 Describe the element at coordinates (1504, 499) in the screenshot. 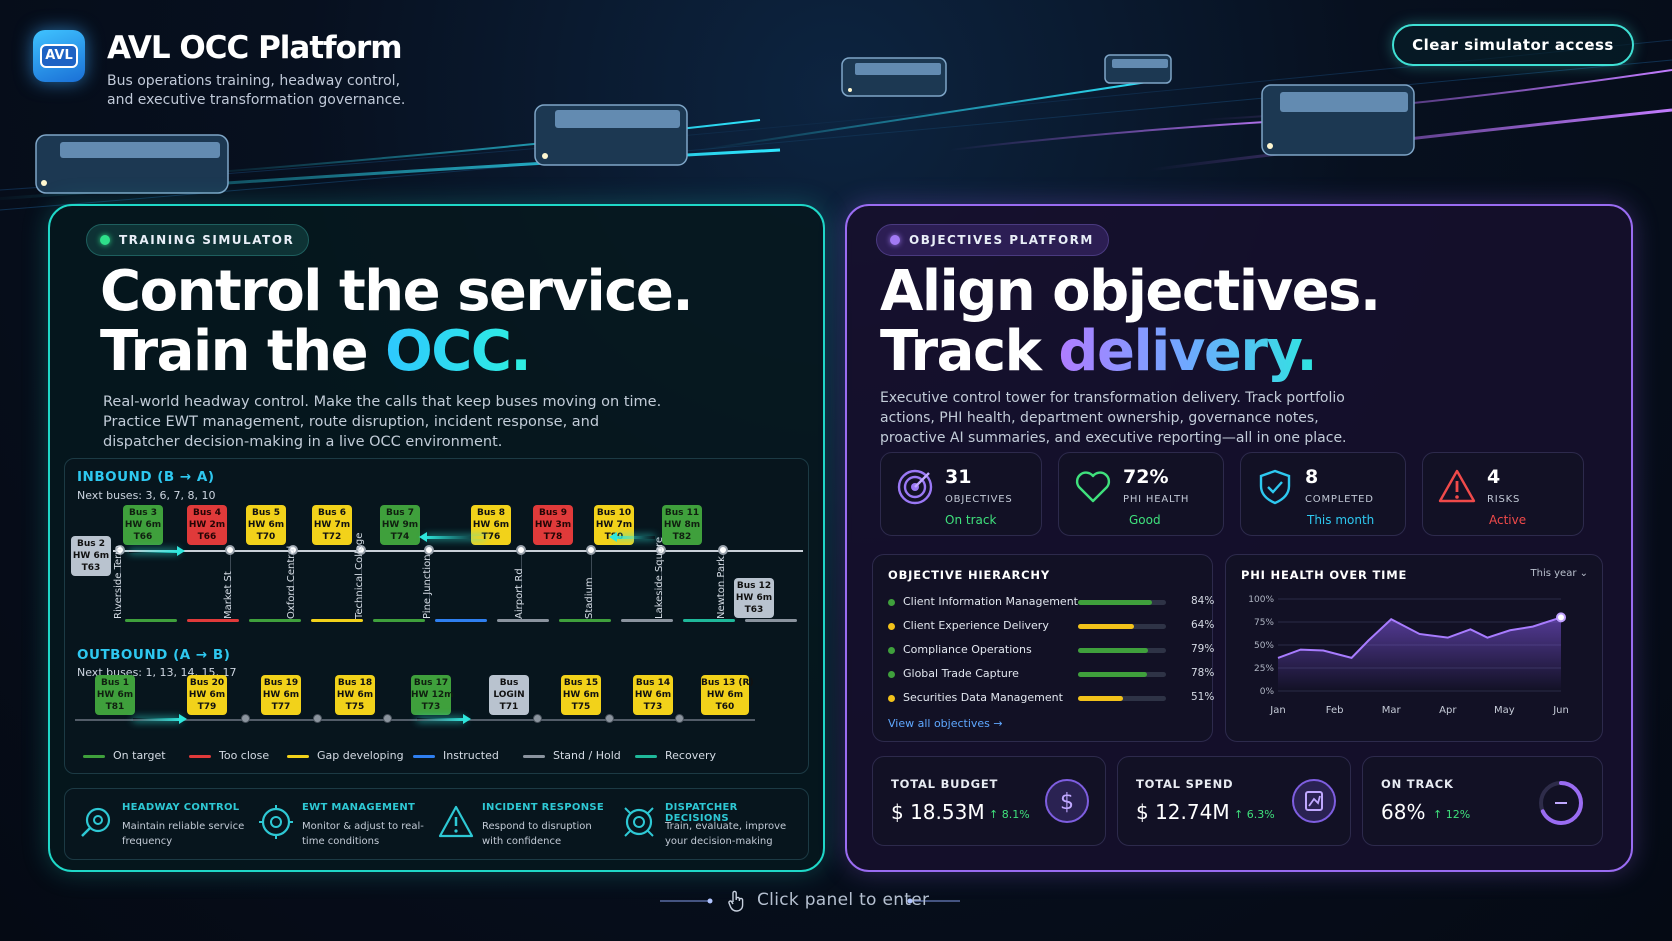

I see `stat-label: RISKS` at that location.